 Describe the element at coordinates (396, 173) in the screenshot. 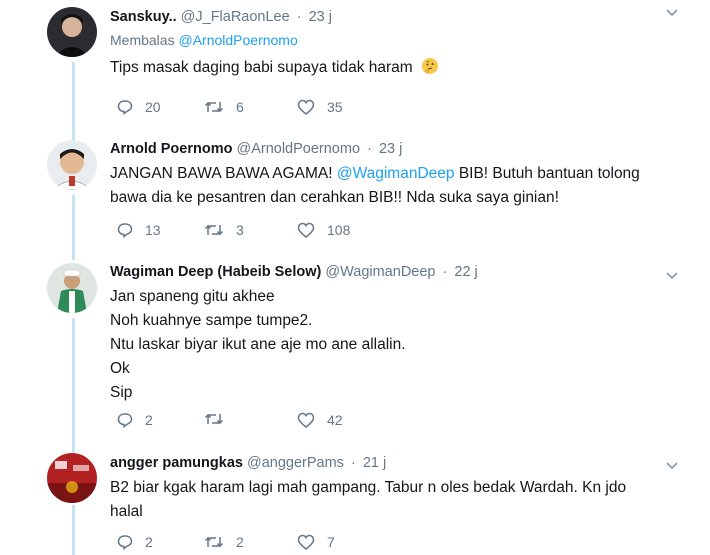

I see `mention-link: @WagimanDeep` at that location.